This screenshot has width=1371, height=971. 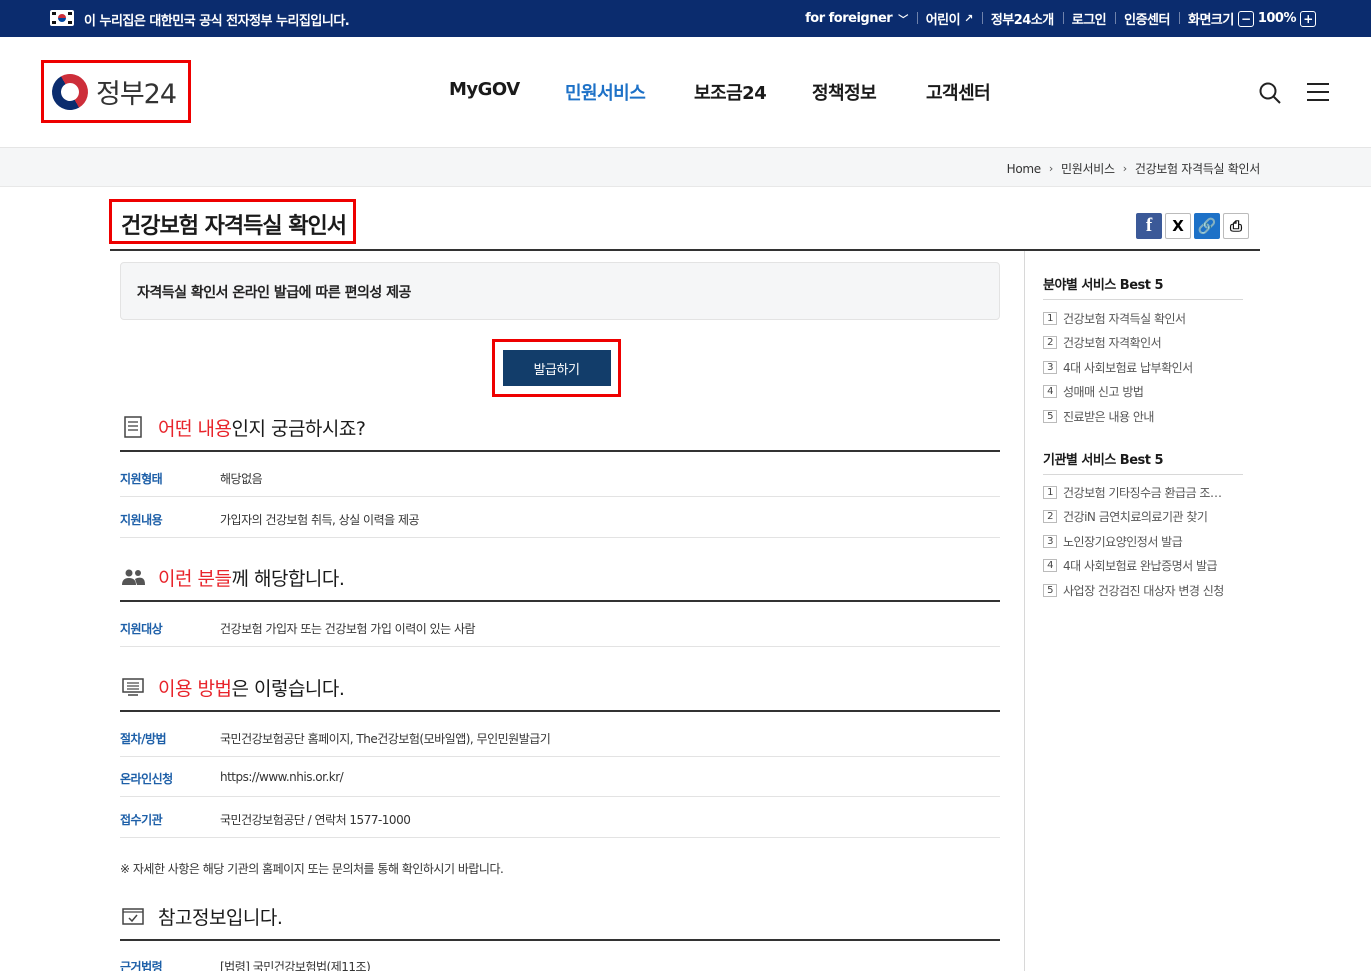 What do you see at coordinates (201, 916) in the screenshot?
I see `section-ref-heading: 참고정보입니다.` at bounding box center [201, 916].